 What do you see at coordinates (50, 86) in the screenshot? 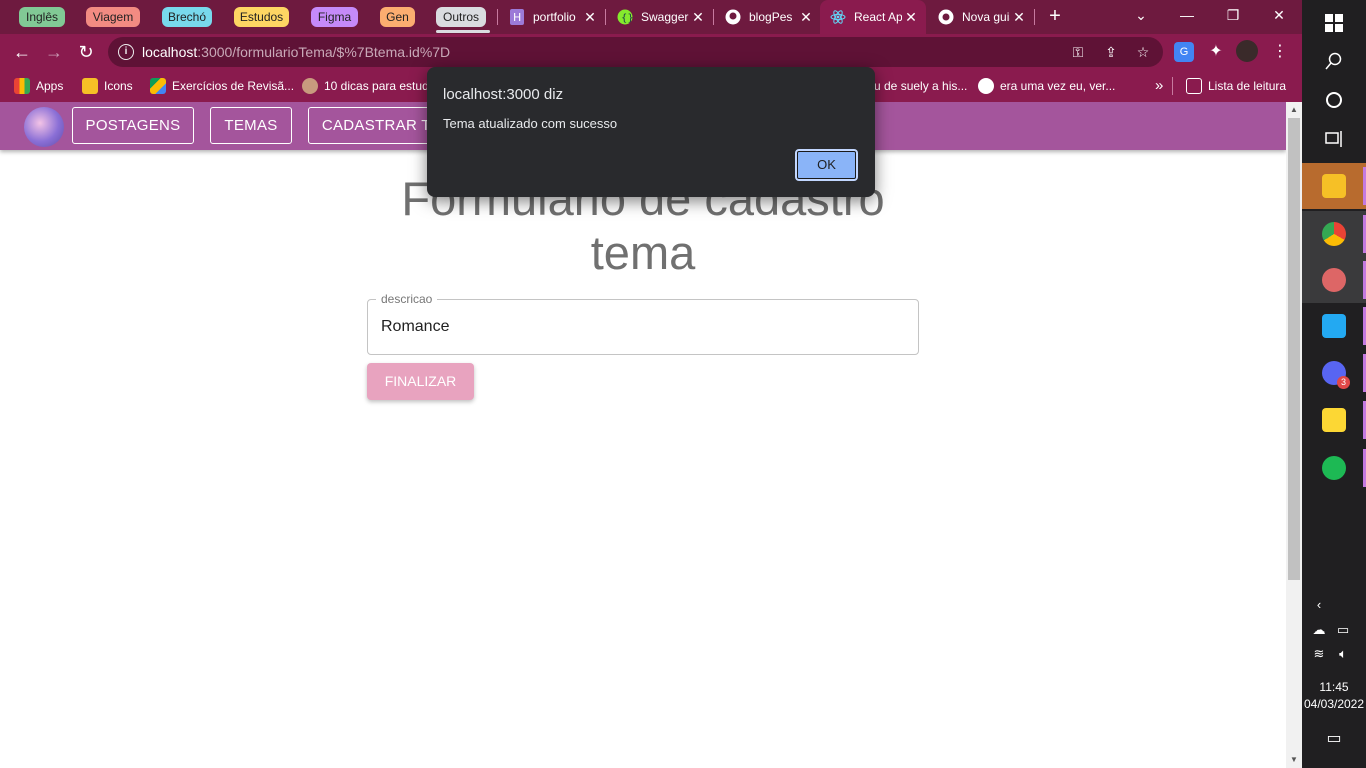
I see `bookmark-label: Apps` at bounding box center [50, 86].